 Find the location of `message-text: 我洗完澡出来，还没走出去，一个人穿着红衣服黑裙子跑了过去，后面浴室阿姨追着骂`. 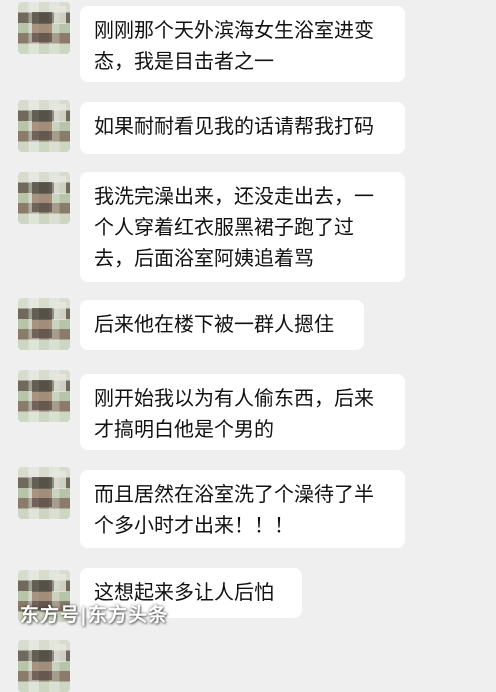

message-text: 我洗完澡出来，还没走出去，一个人穿着红衣服黑裙子跑了过去，后面浴室阿姨追着骂 is located at coordinates (234, 227).